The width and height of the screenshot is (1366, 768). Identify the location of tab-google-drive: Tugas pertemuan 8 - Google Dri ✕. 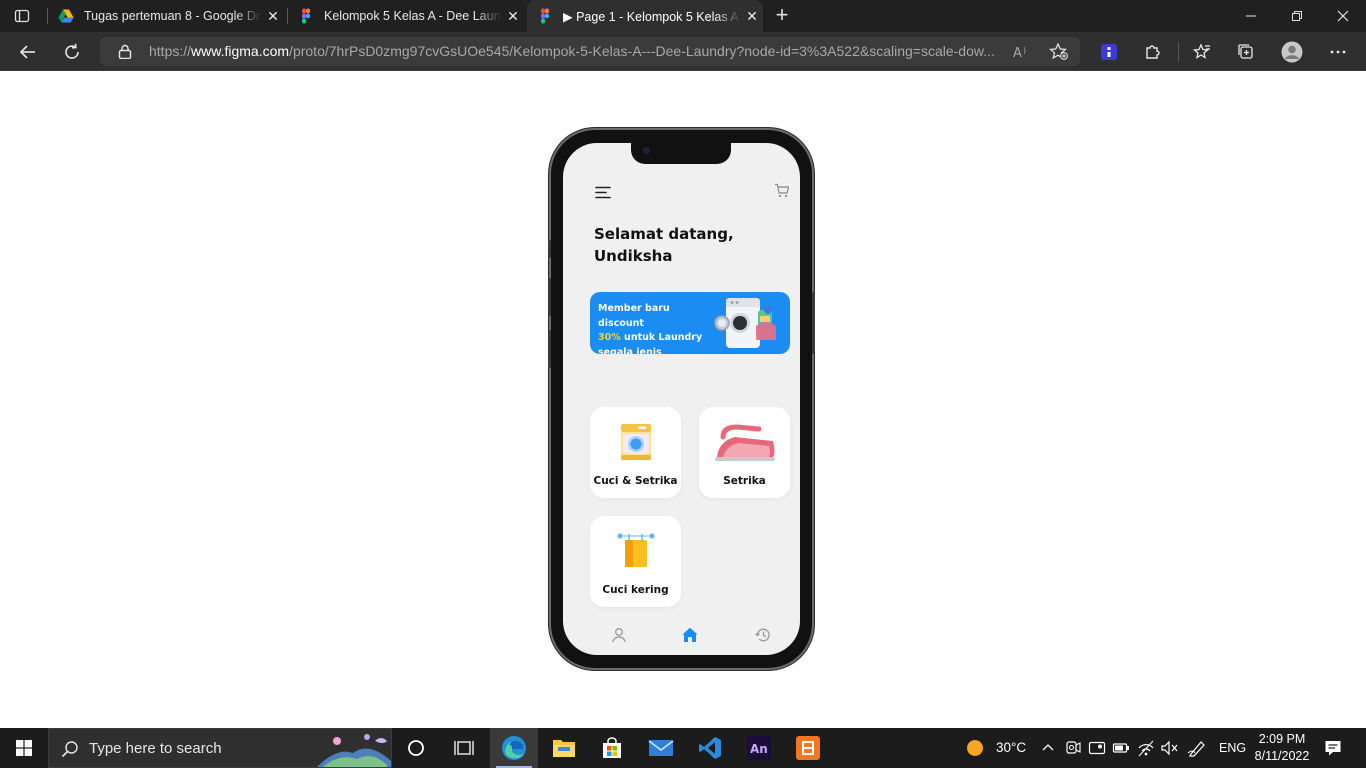
(166, 16).